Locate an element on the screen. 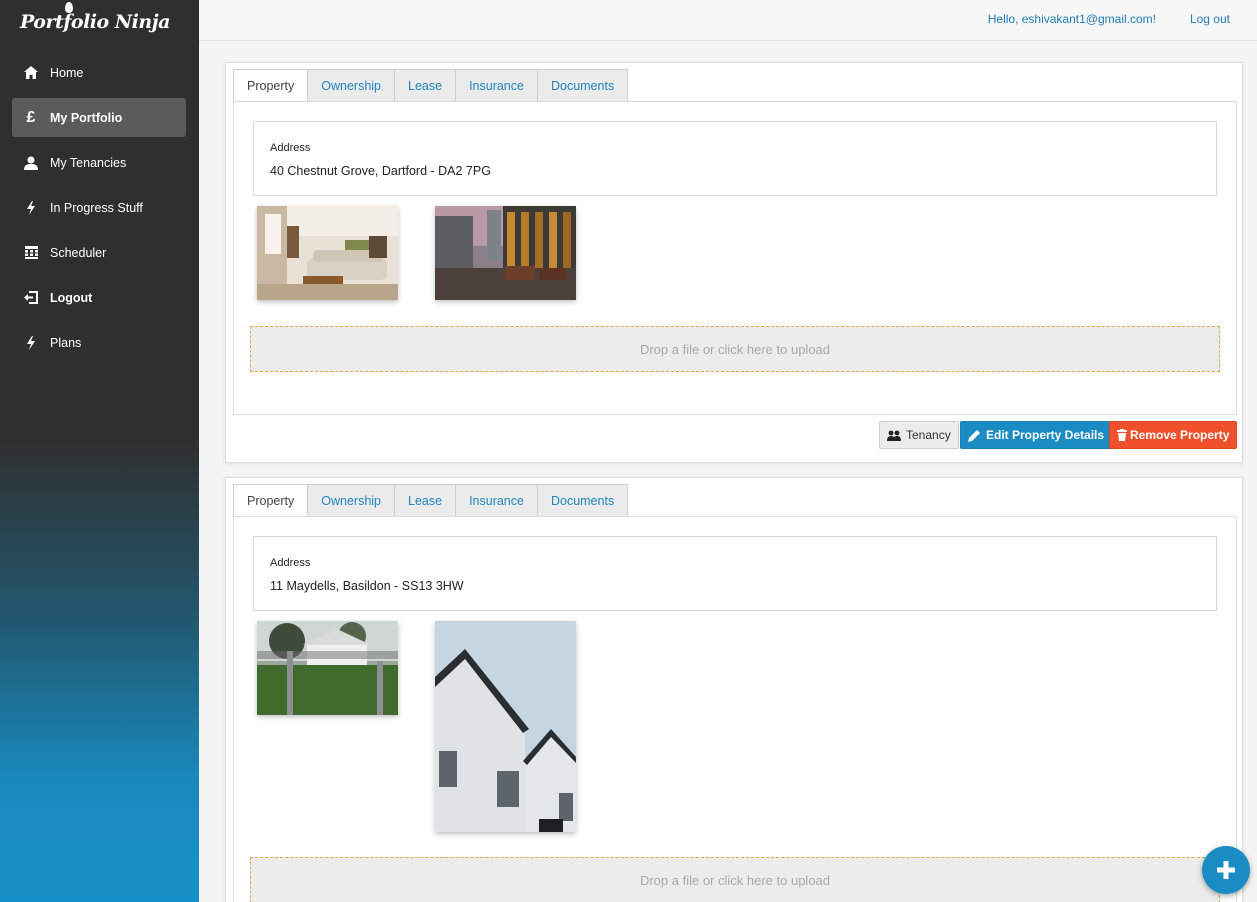  add-property-button is located at coordinates (1226, 870).